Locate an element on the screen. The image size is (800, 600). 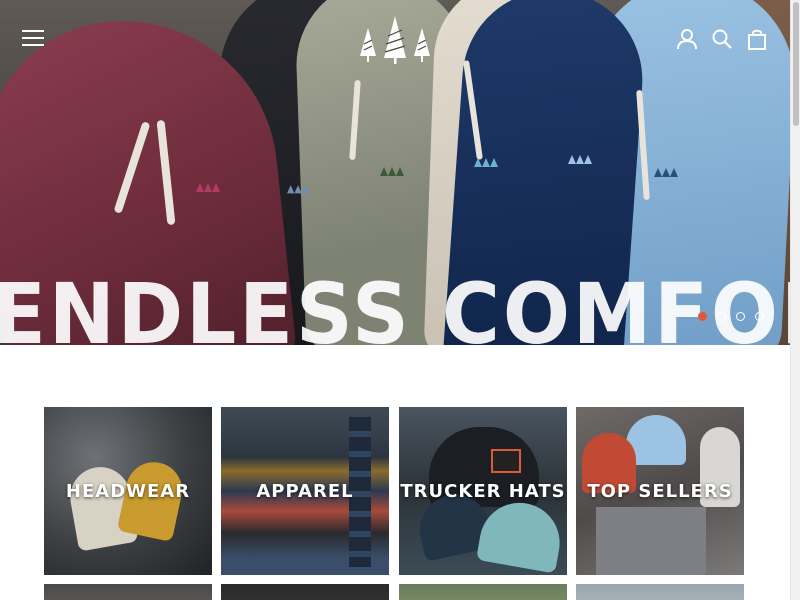
hat-teal is located at coordinates (521, 535).